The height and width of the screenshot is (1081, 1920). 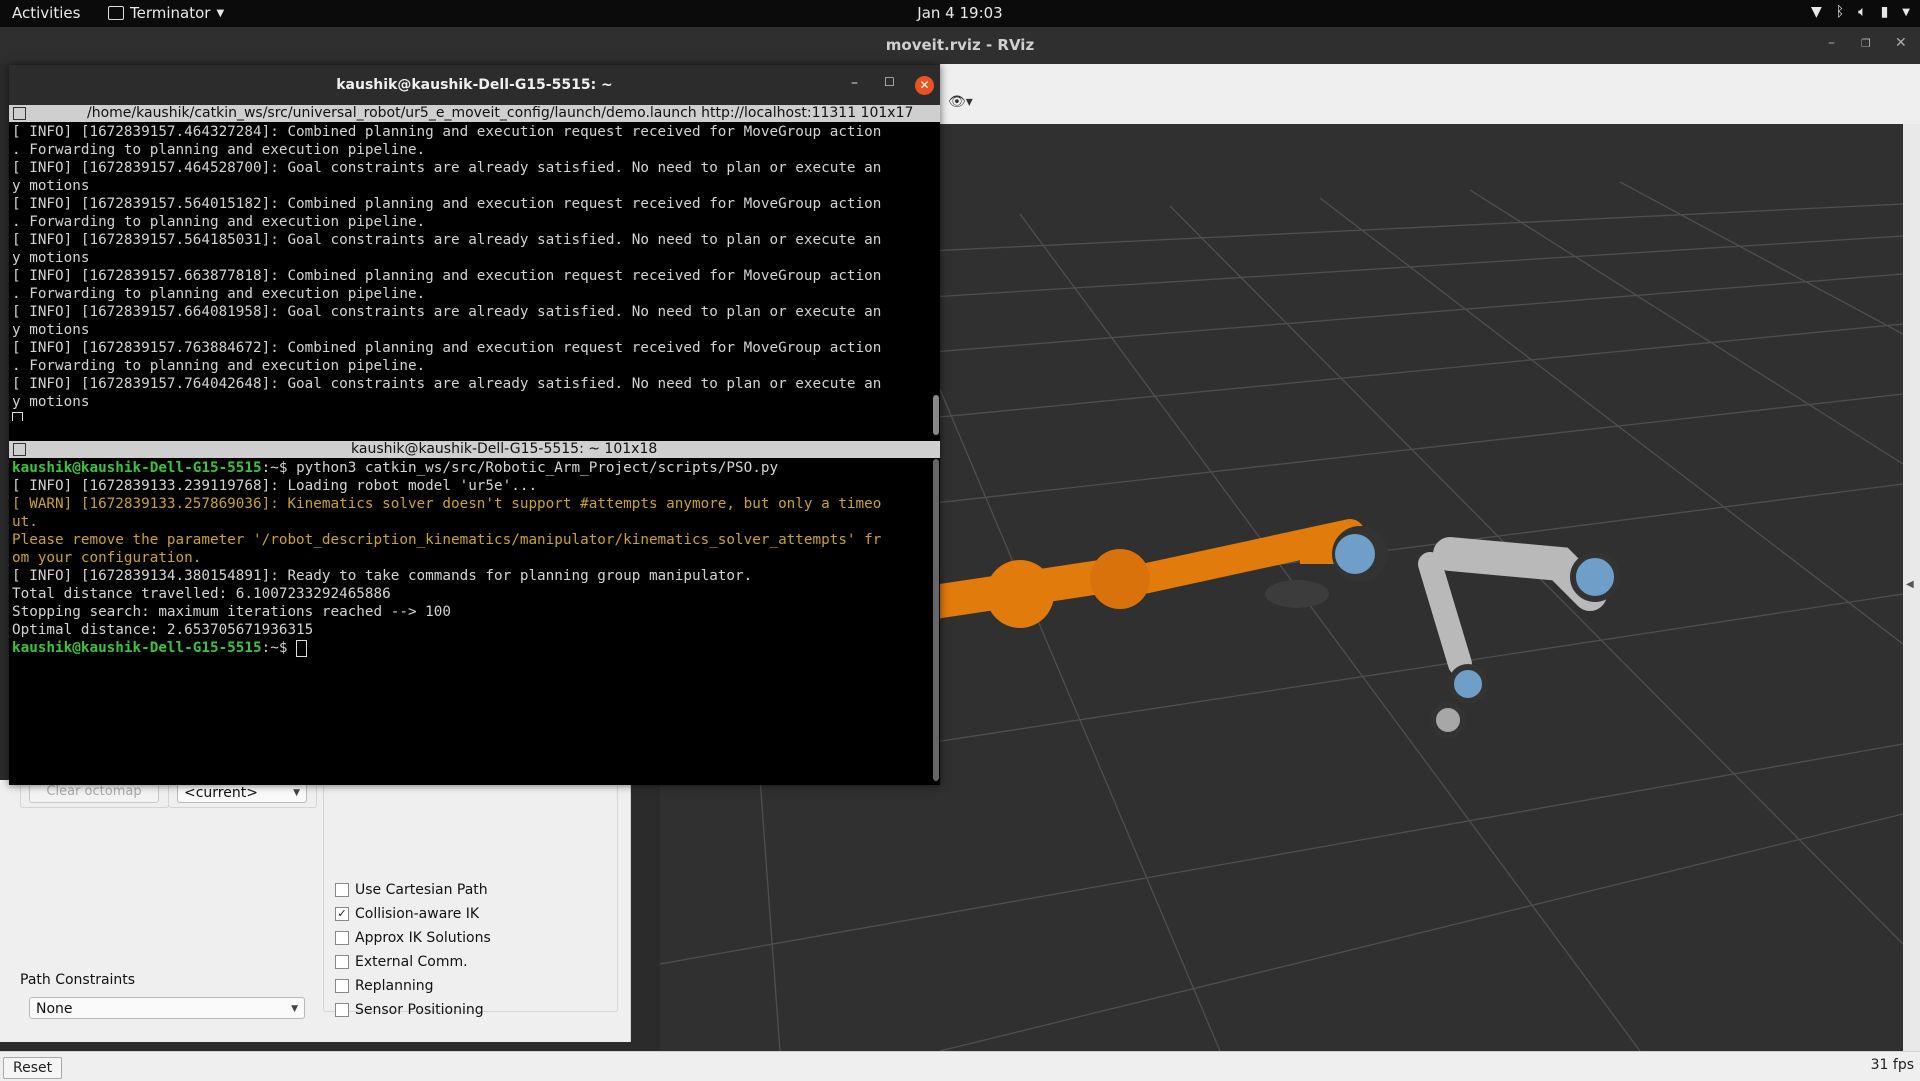 I want to click on right-collapse-strip: ◀, so click(x=1911, y=587).